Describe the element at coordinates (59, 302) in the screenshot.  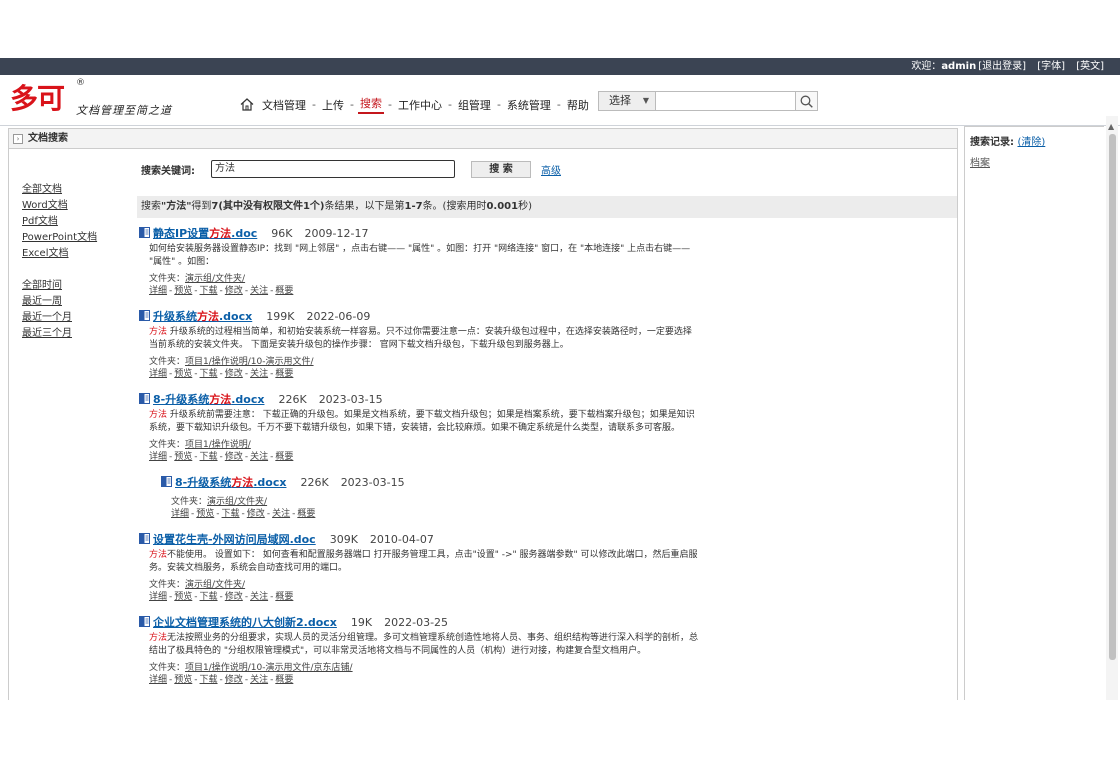
I see `filter-last-week: 最近一周` at that location.